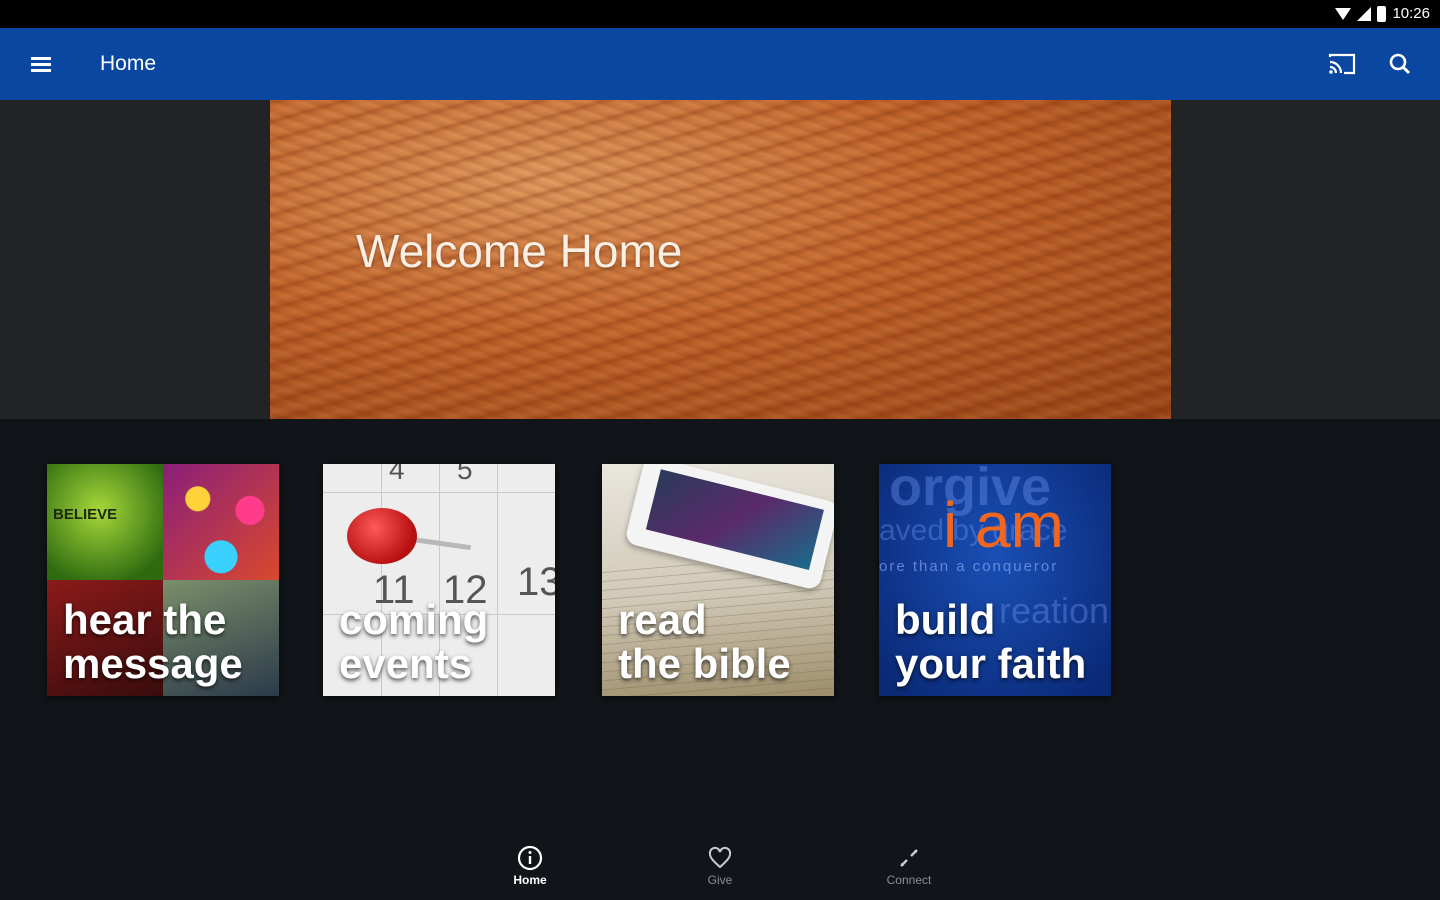  Describe the element at coordinates (530, 880) in the screenshot. I see `nav-label: Home` at that location.